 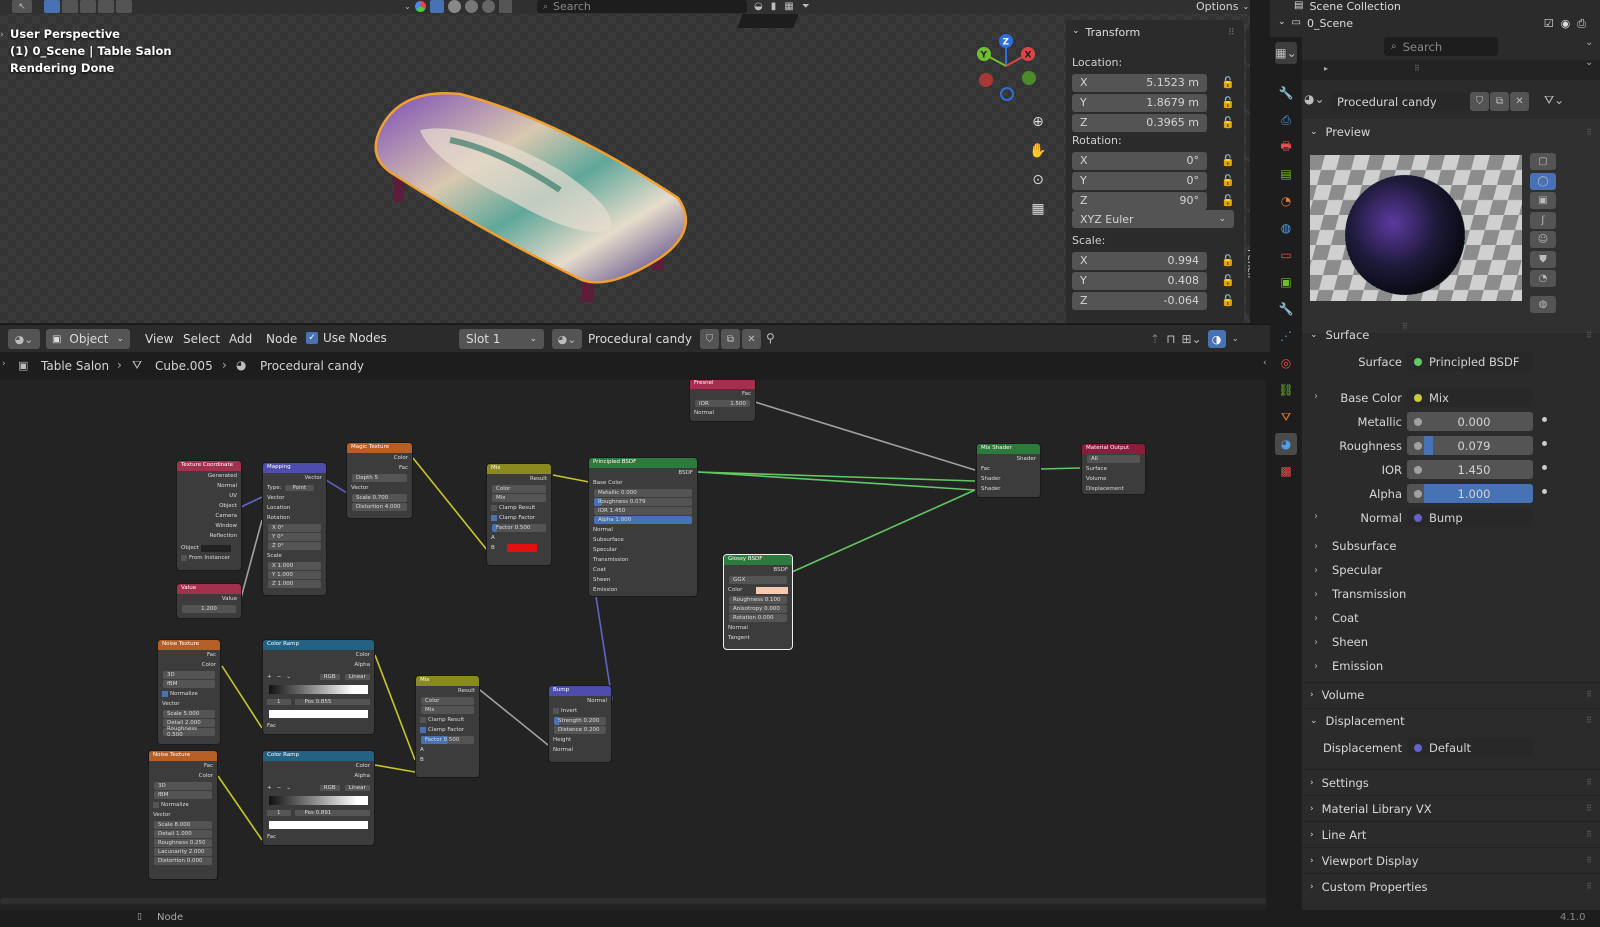 I want to click on interpolation-select: Linear, so click(x=357, y=788).